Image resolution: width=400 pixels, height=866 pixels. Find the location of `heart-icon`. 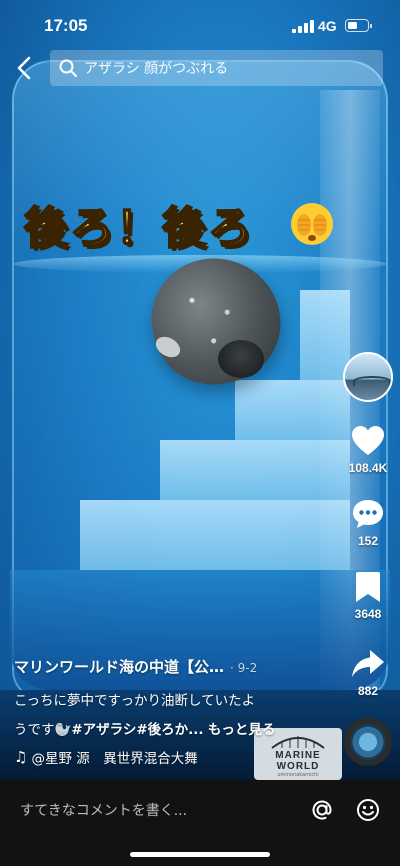

heart-icon is located at coordinates (368, 440).